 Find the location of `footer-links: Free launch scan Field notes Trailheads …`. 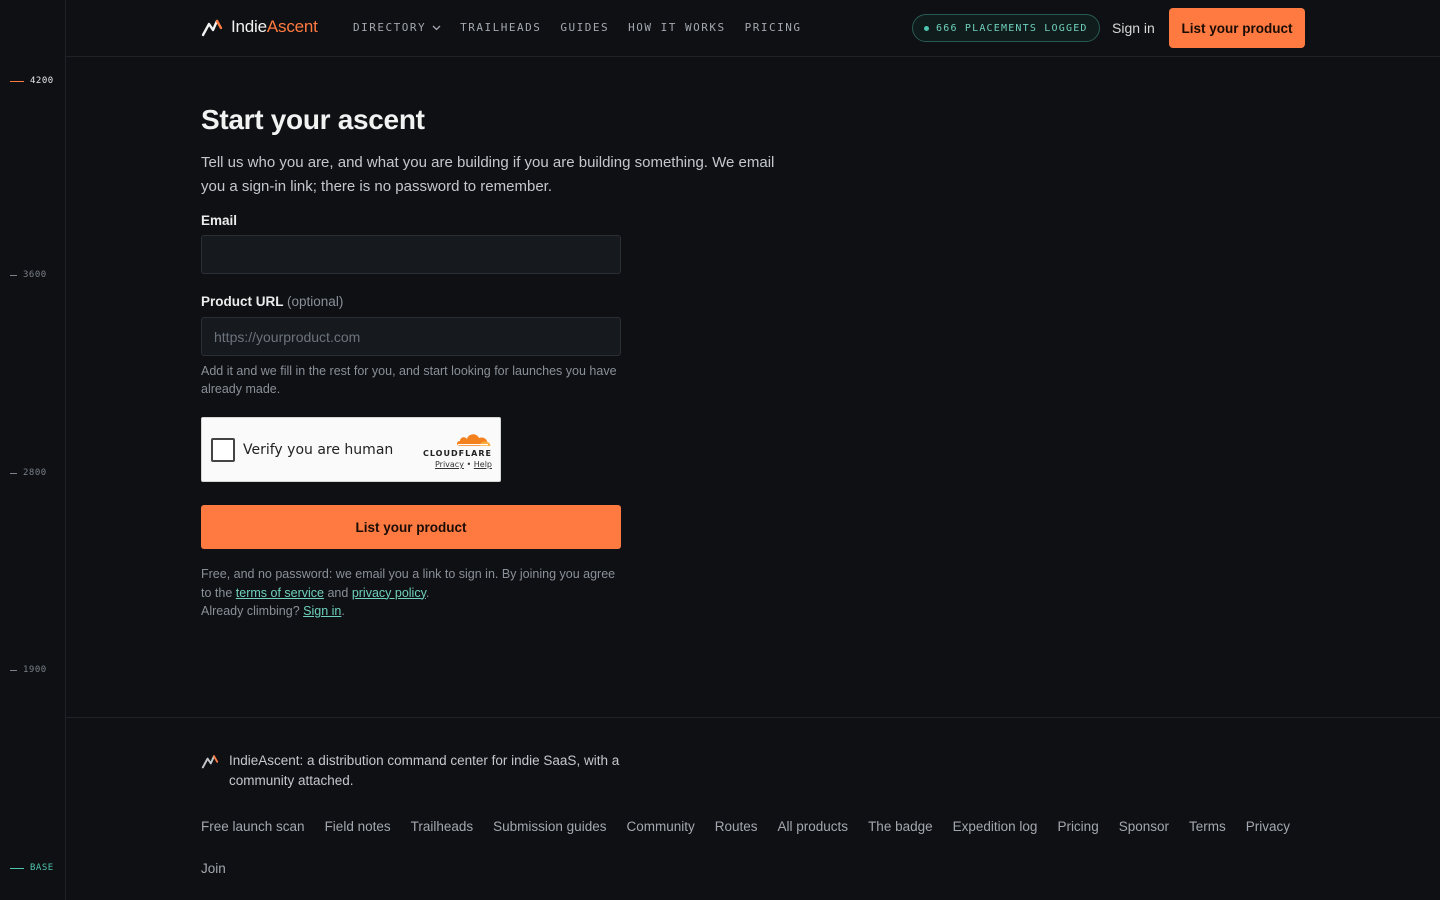

footer-links: Free launch scan Field notes Trailheads … is located at coordinates (756, 848).